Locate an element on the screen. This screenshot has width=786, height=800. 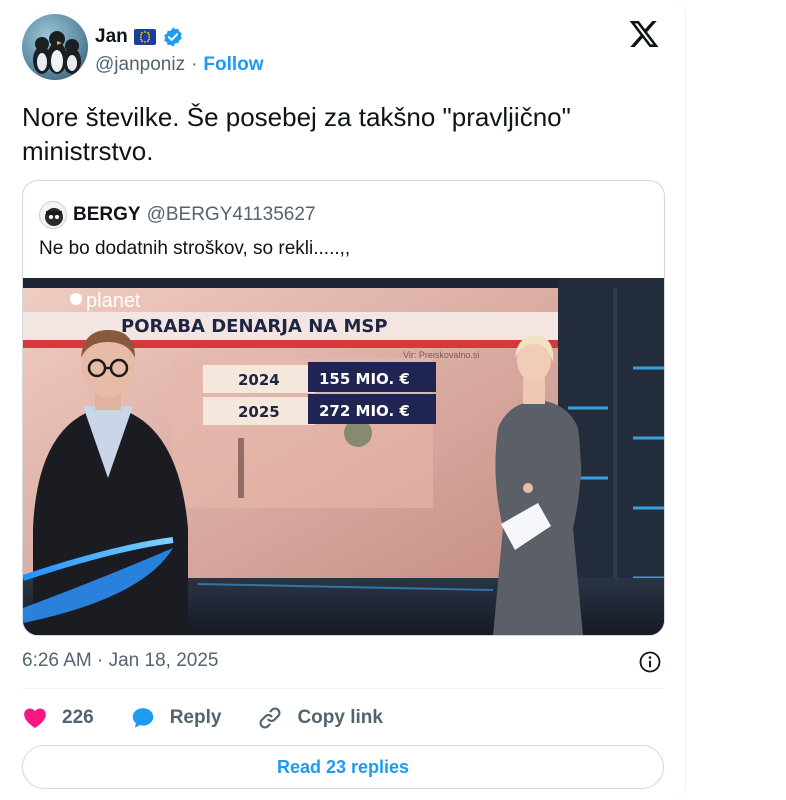
row-2025-amount: 272 MIO. € is located at coordinates (364, 411).